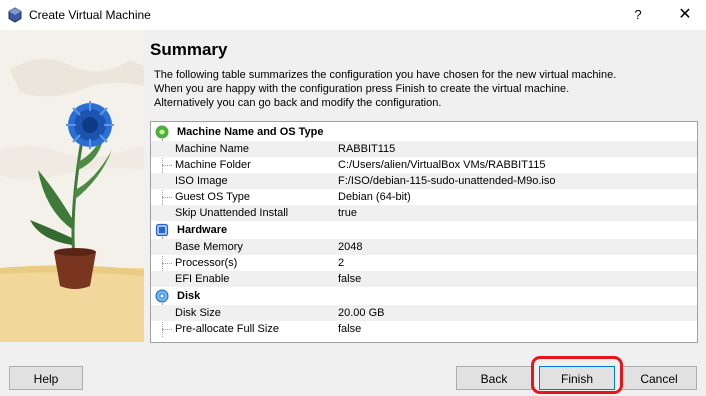 This screenshot has height=396, width=706. What do you see at coordinates (424, 197) in the screenshot?
I see `tree-row: Guest OS Type Debian (64-bit)` at bounding box center [424, 197].